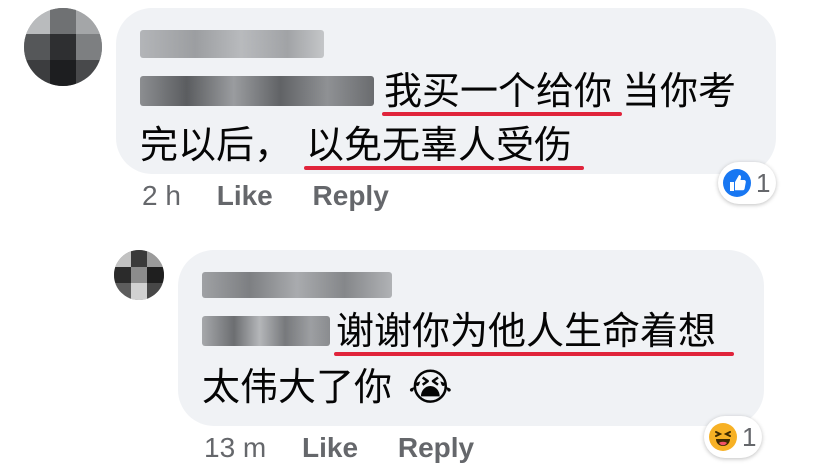 The width and height of the screenshot is (828, 474). What do you see at coordinates (439, 145) in the screenshot?
I see `comment-text-highlight: 以免无辜人受伤` at bounding box center [439, 145].